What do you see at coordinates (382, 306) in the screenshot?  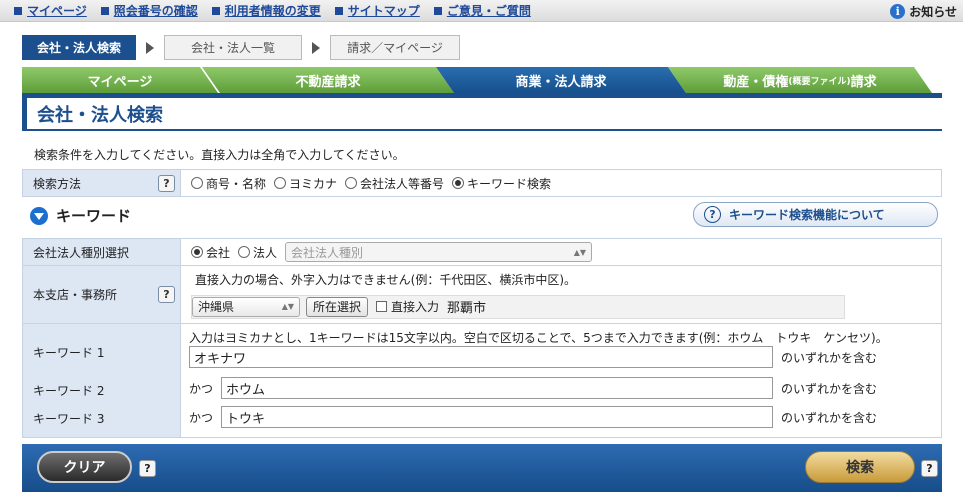 I see `direct-input-checkbox` at bounding box center [382, 306].